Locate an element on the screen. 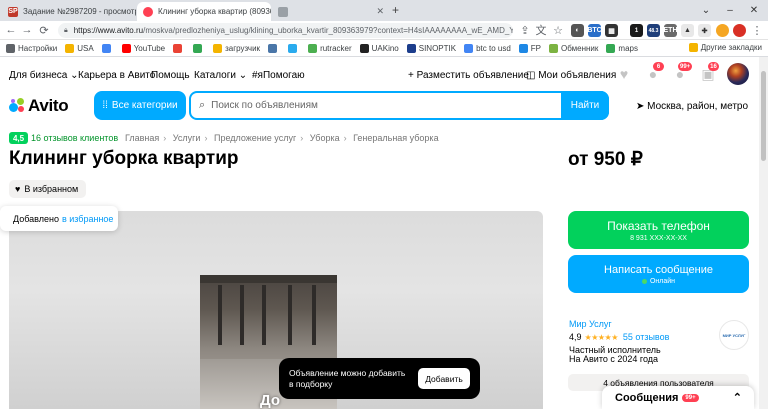  cart-icon: ▣ 16 is located at coordinates (709, 72).